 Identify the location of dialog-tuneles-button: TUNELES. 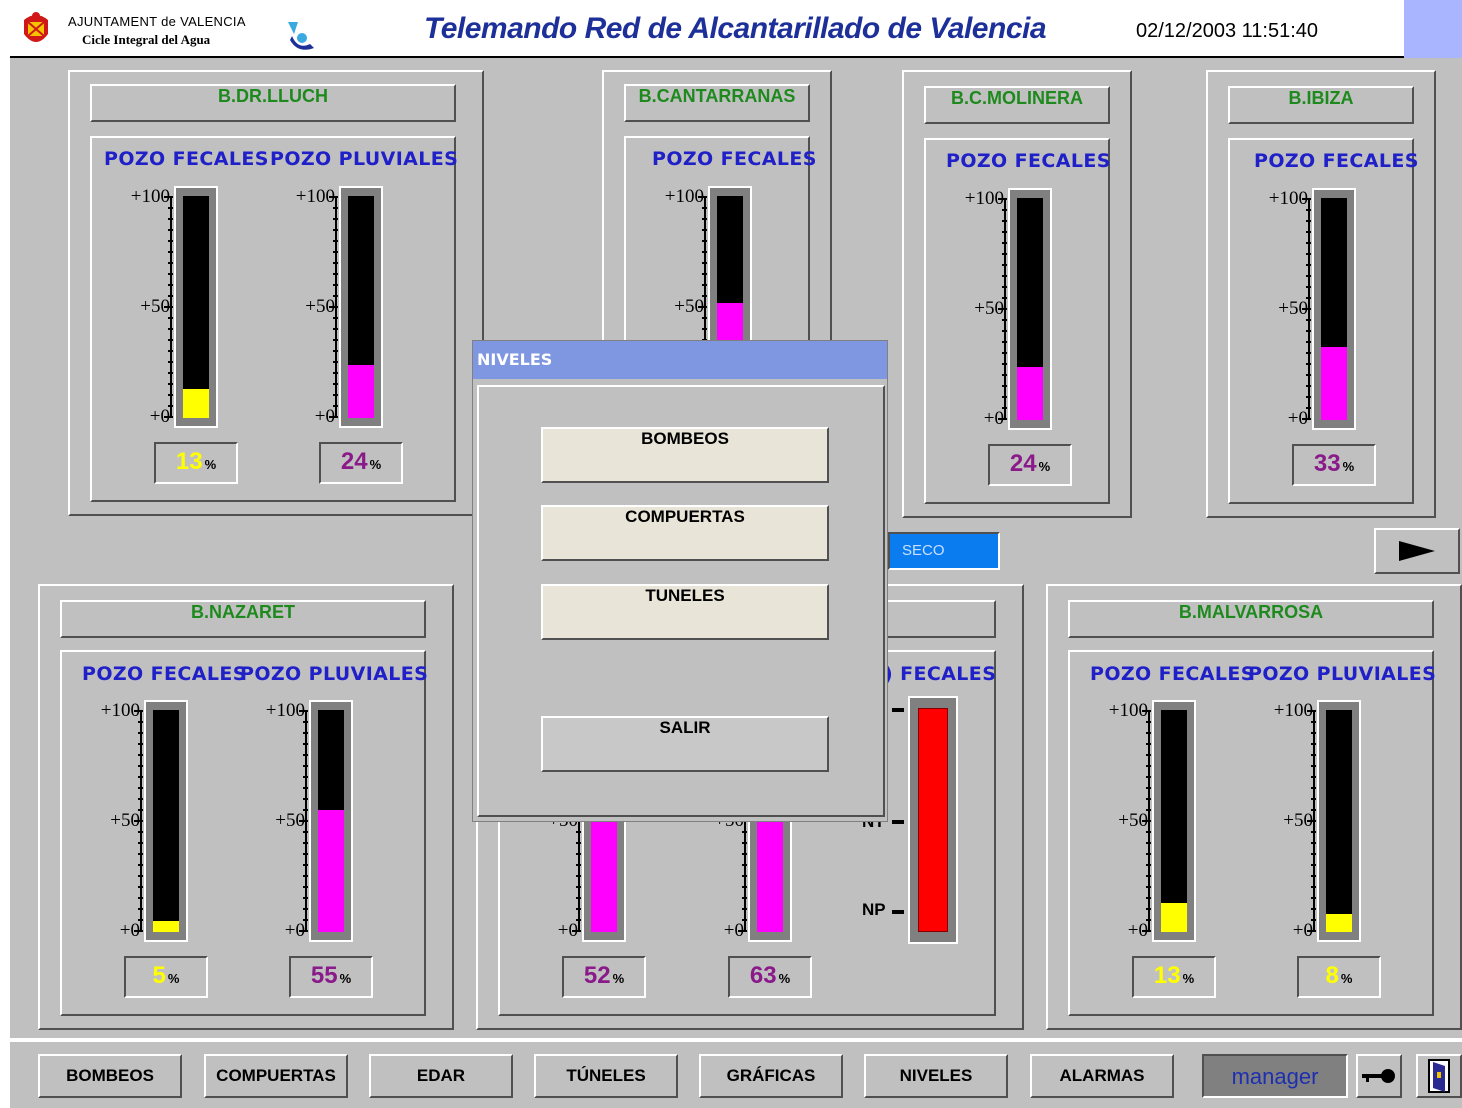
(685, 612).